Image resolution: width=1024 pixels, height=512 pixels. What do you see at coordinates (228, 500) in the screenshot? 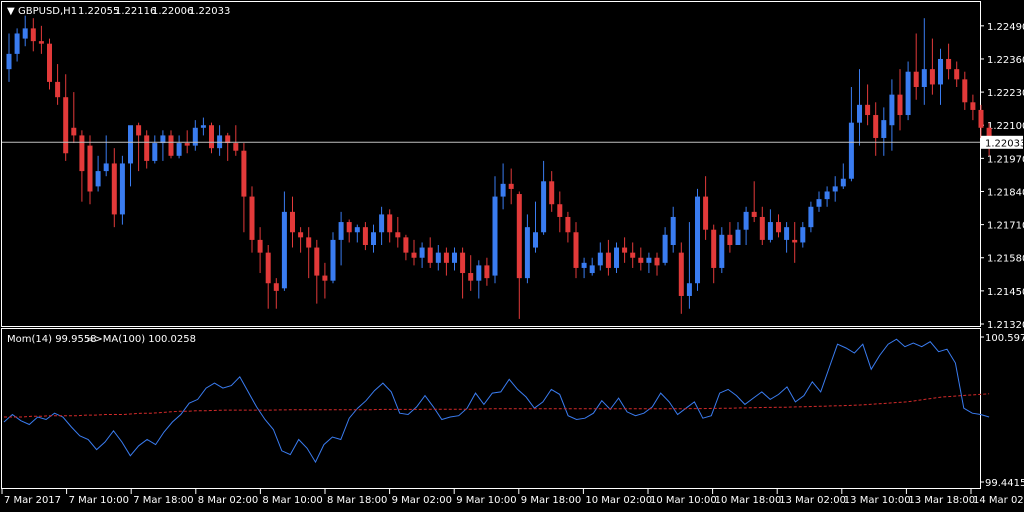
I see `time-tick-label: 8 Mar 02:00` at bounding box center [228, 500].